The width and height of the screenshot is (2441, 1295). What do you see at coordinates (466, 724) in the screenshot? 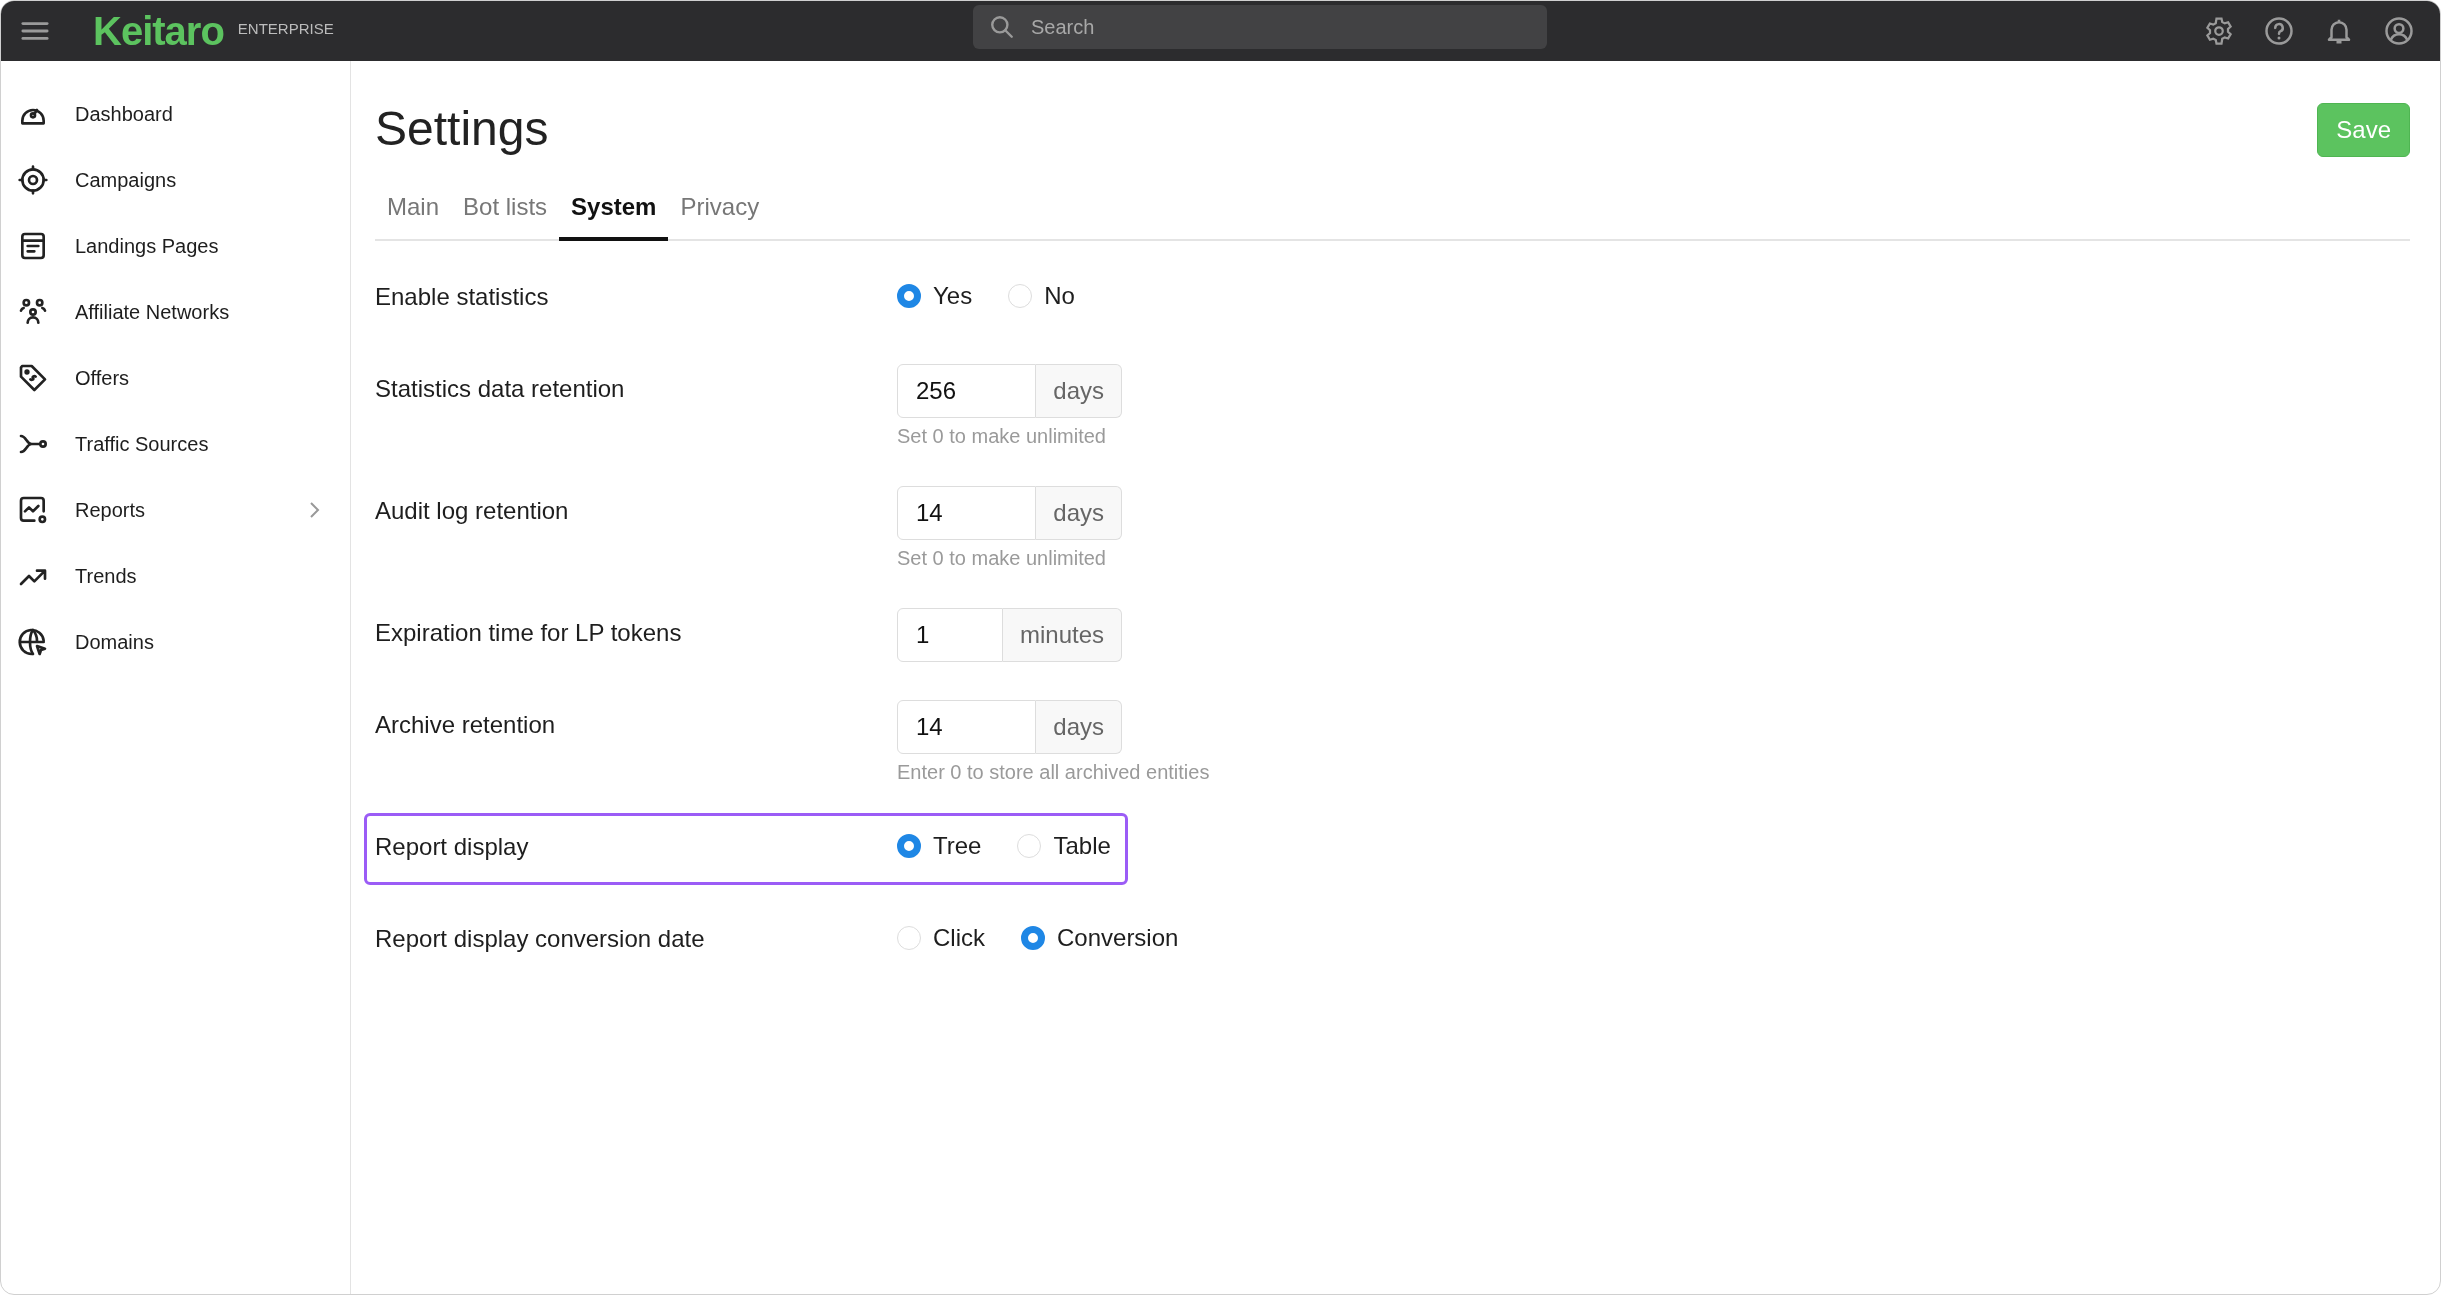
I see `field-label: Archive retention` at bounding box center [466, 724].